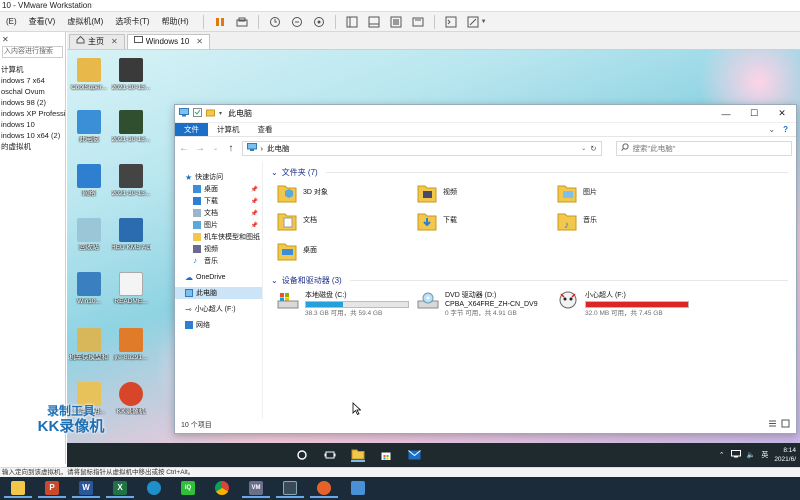  I want to click on folder-videos: 视频, so click(437, 192).